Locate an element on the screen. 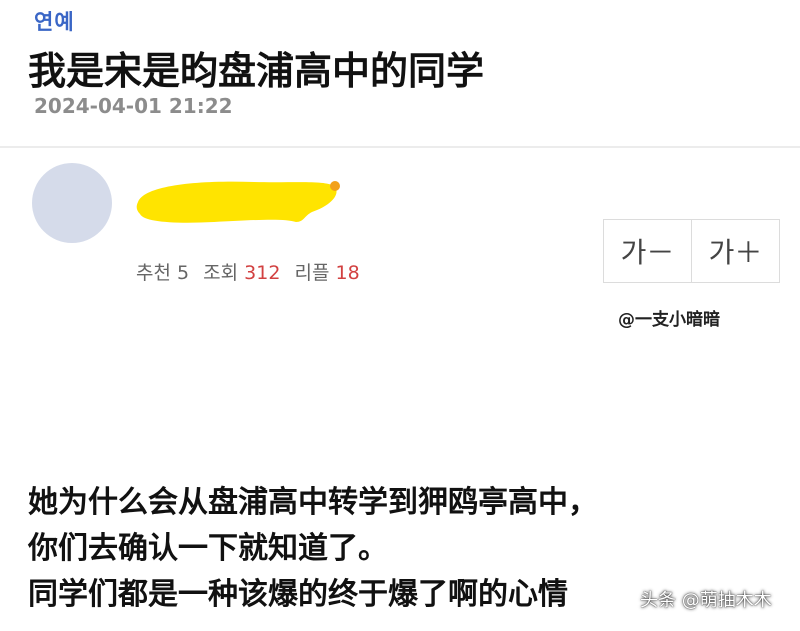  views-label: 조회 is located at coordinates (221, 273).